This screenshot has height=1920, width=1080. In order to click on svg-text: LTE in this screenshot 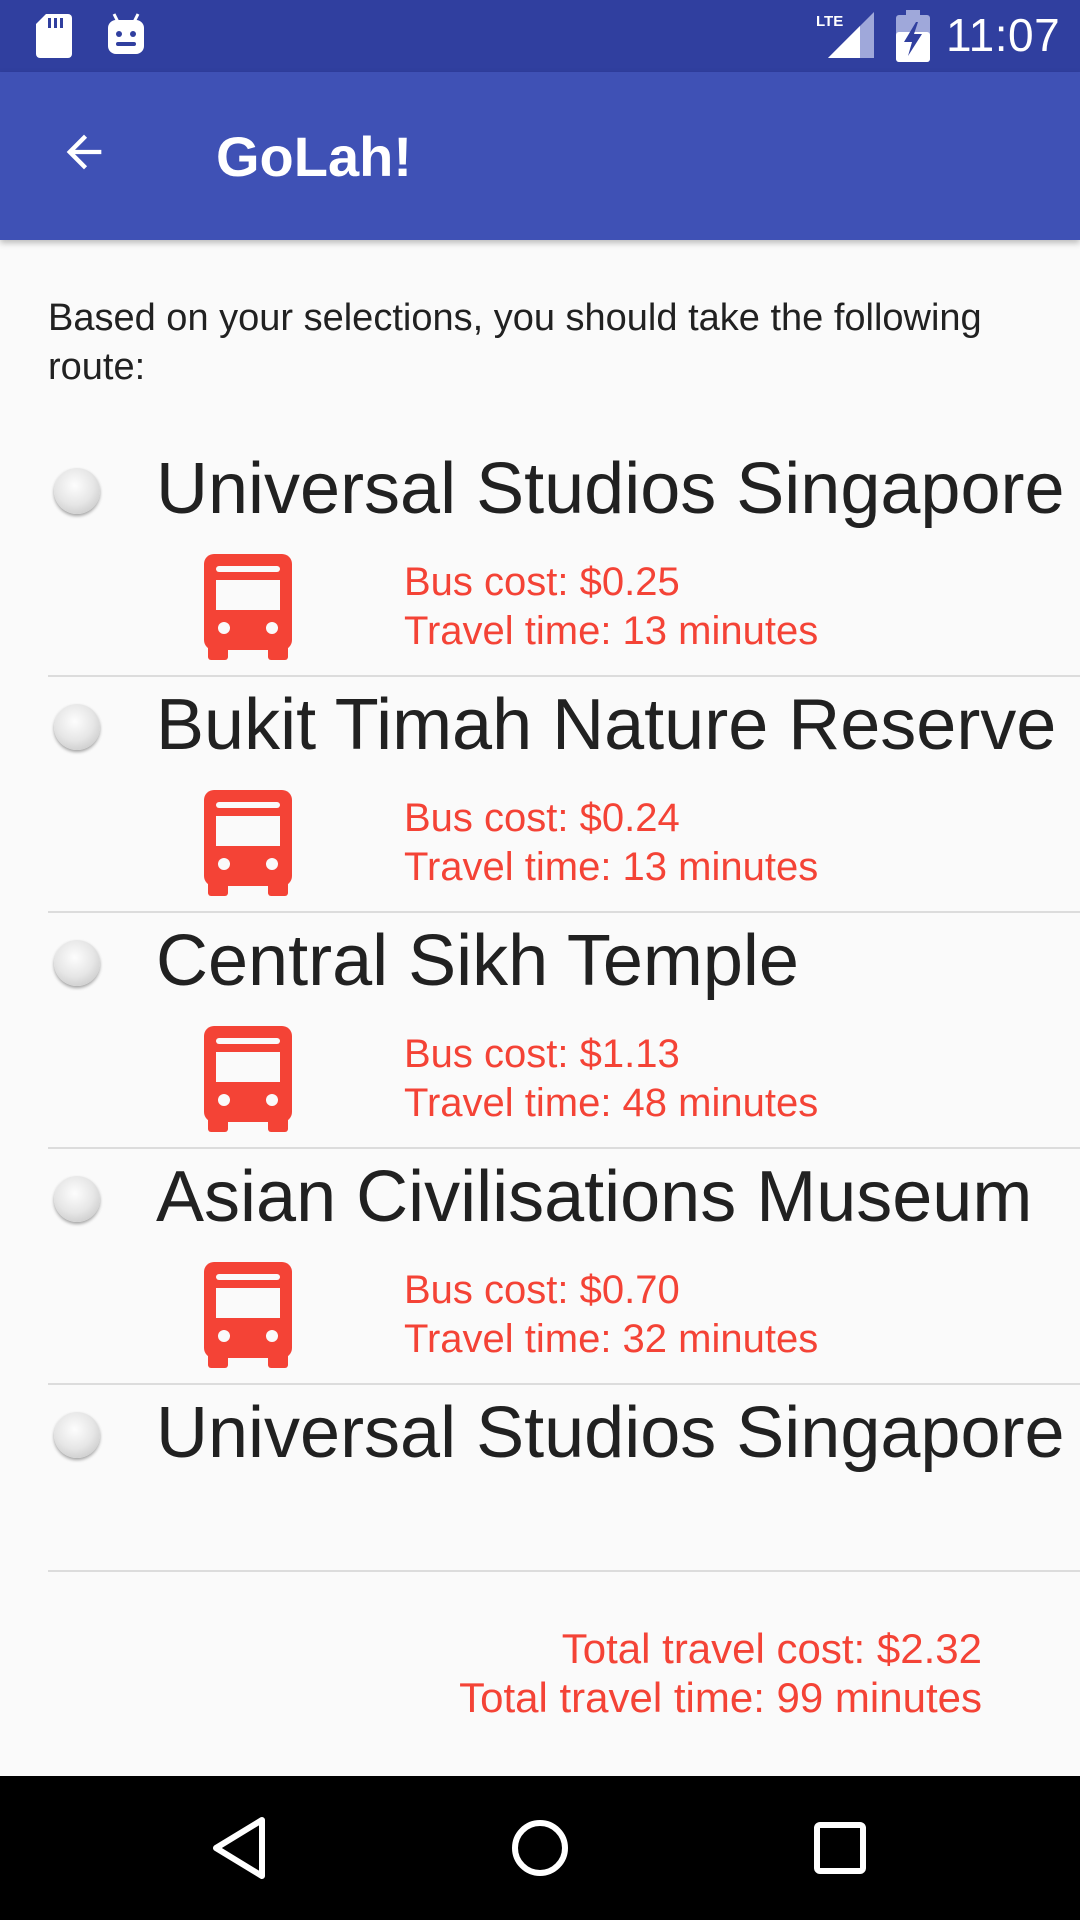, I will do `click(829, 21)`.